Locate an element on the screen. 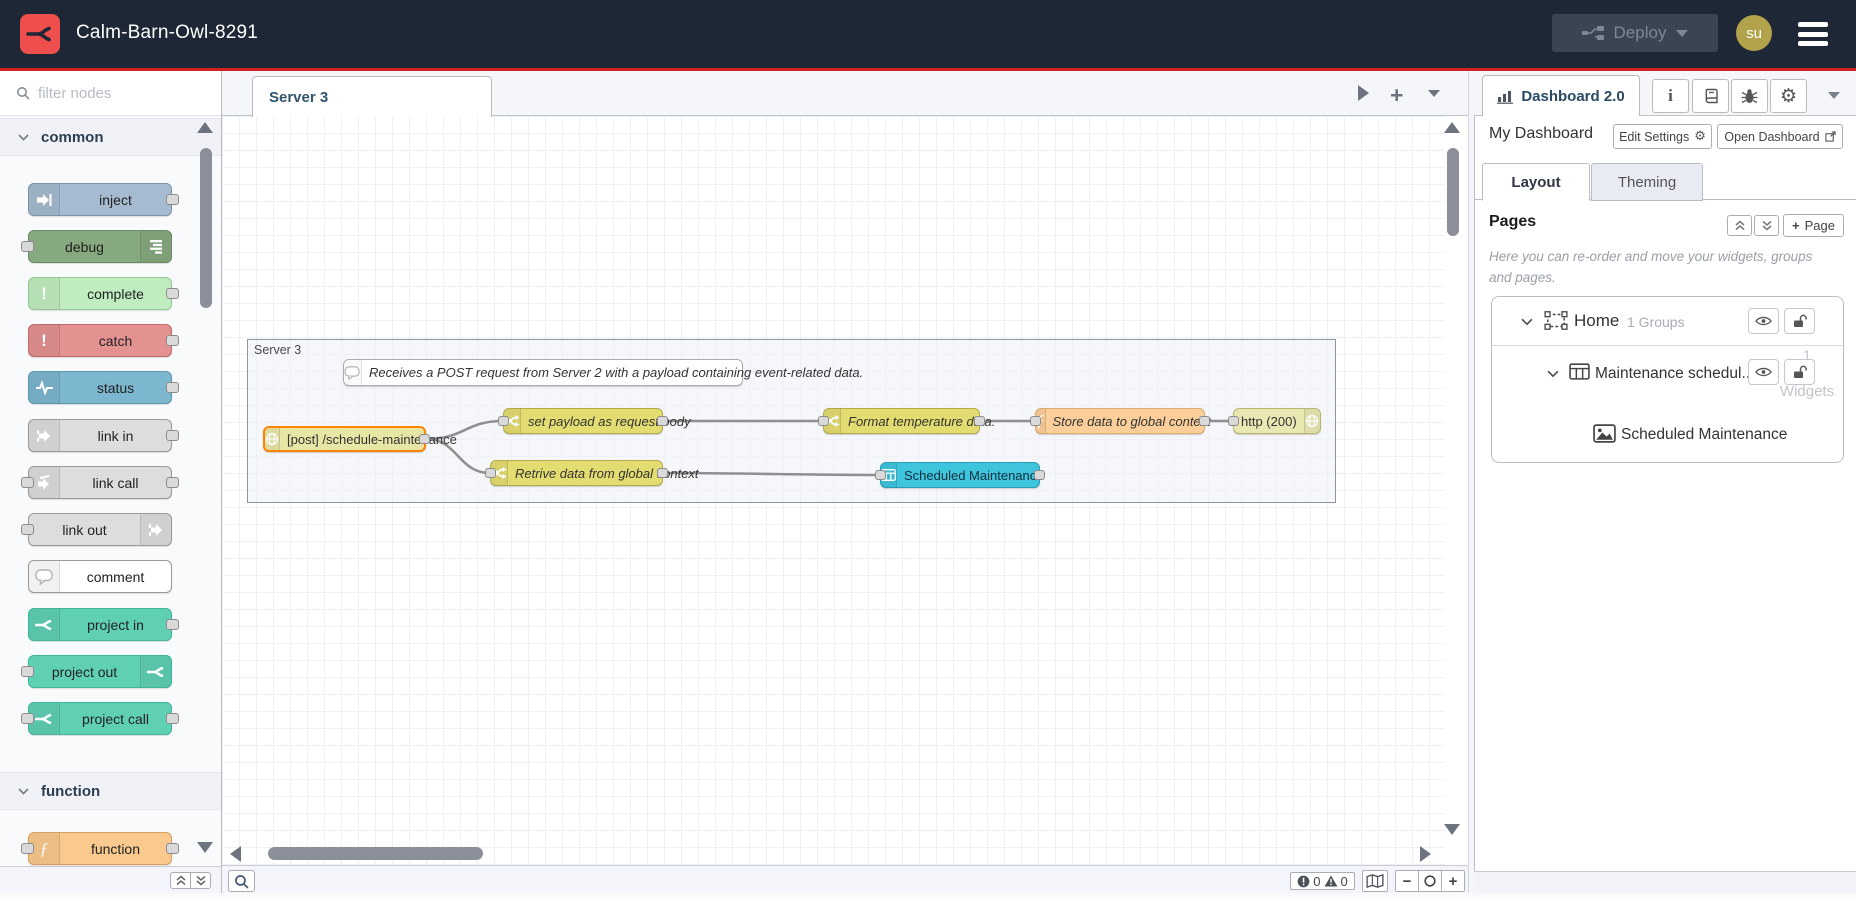 This screenshot has width=1856, height=899. add-flow-button: + is located at coordinates (1396, 95).